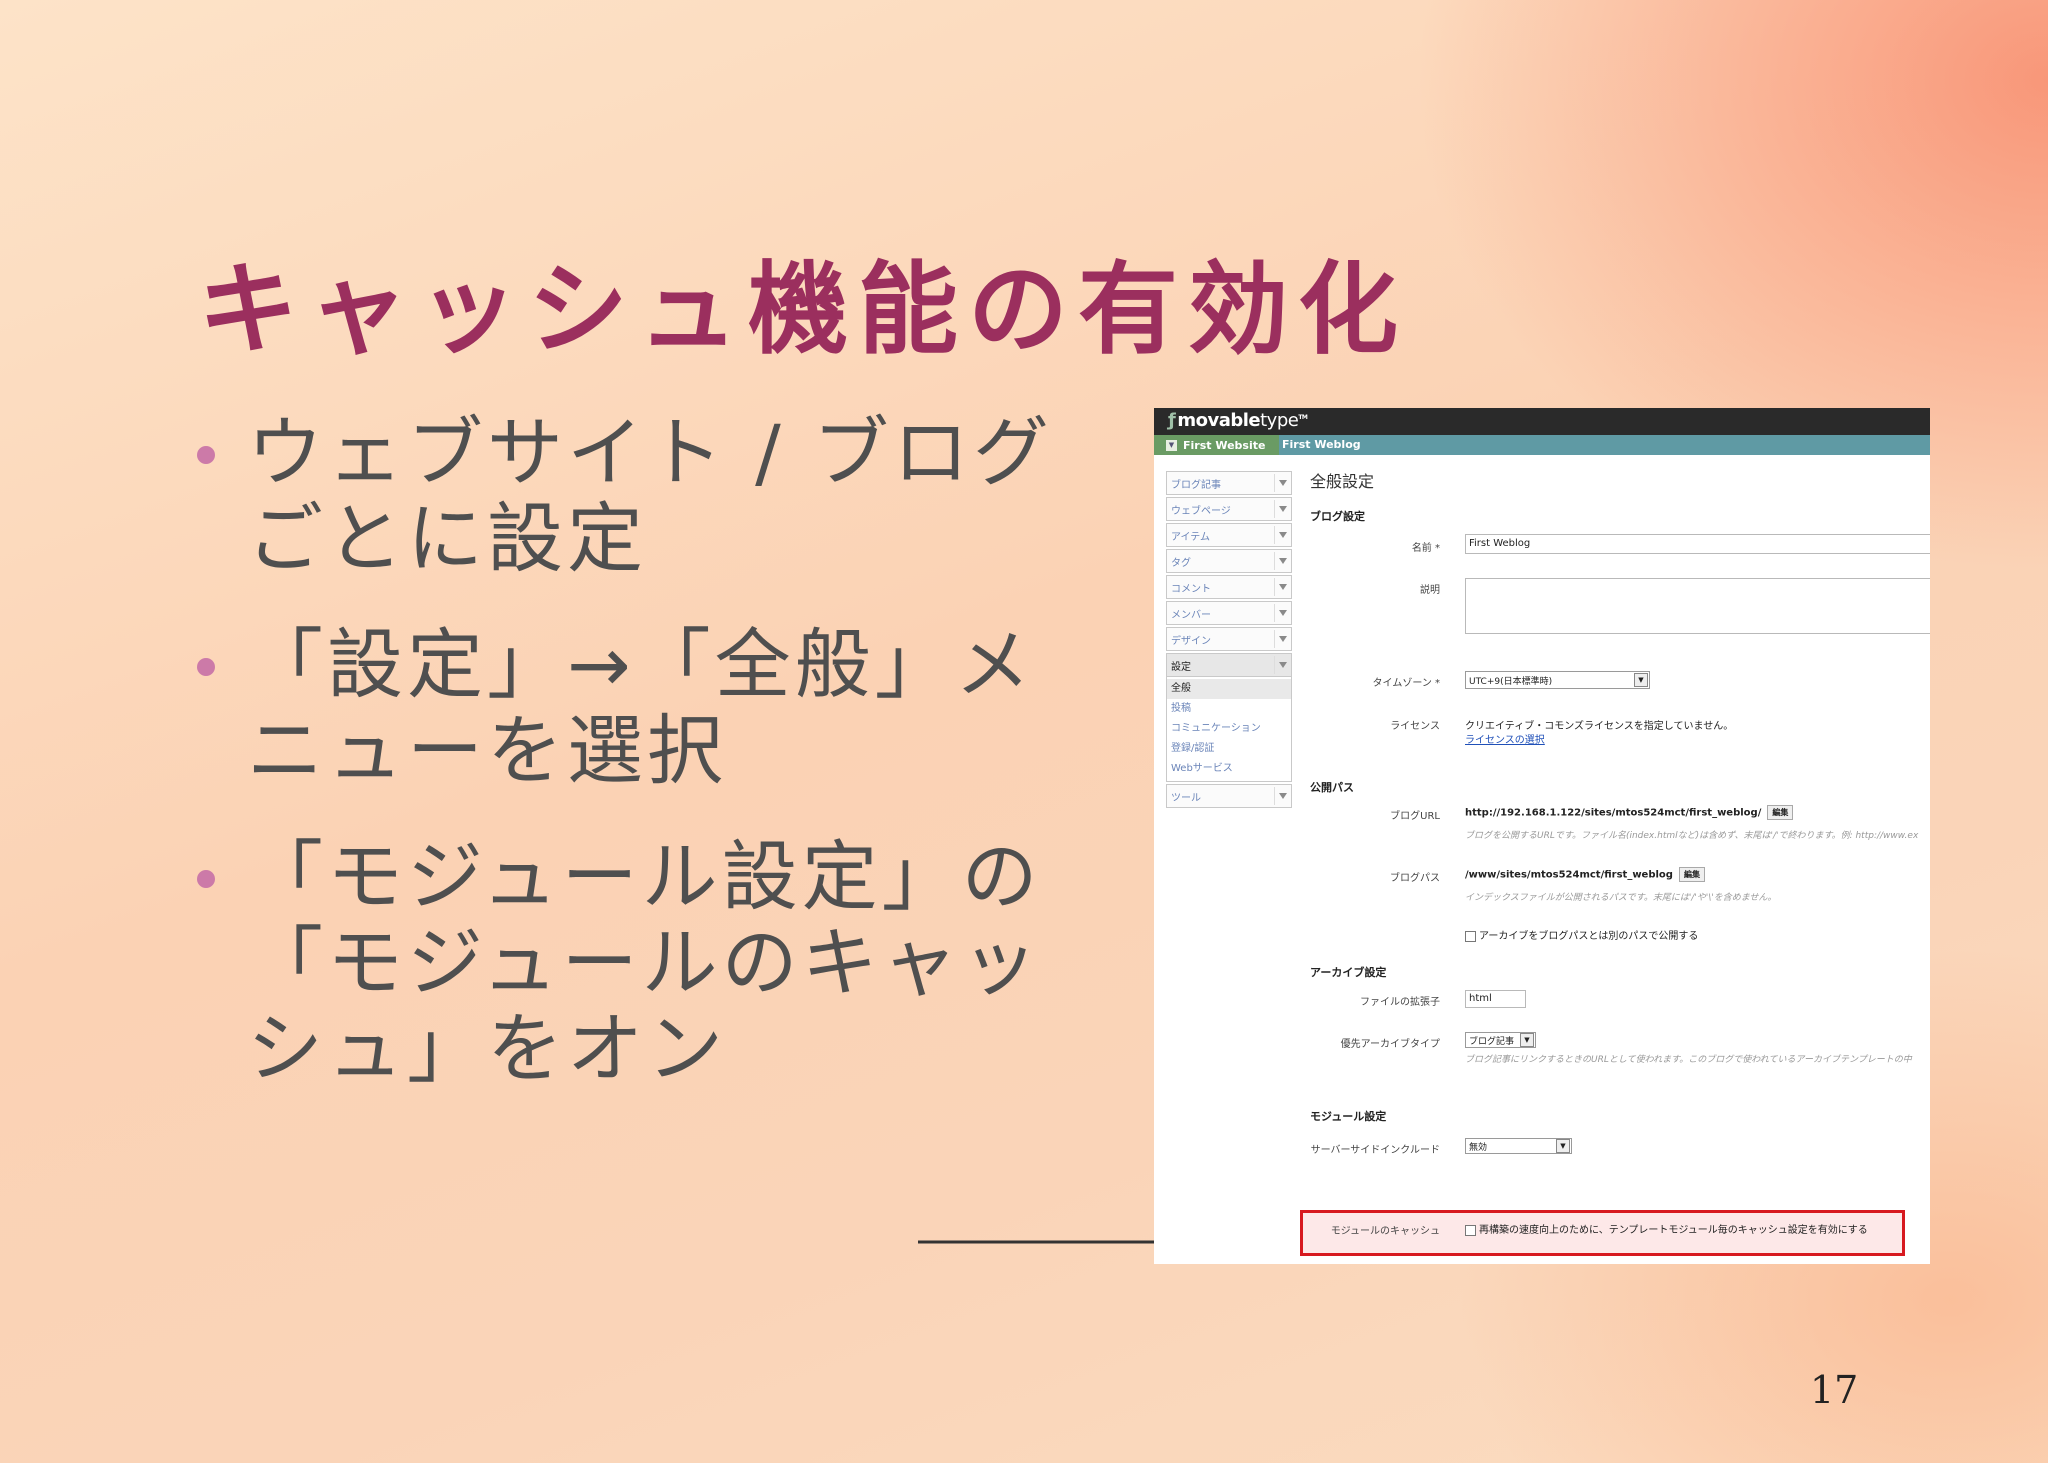 Image resolution: width=2048 pixels, height=1463 pixels. I want to click on ssi-label: サーバーサイドインクルード, so click(1375, 1150).